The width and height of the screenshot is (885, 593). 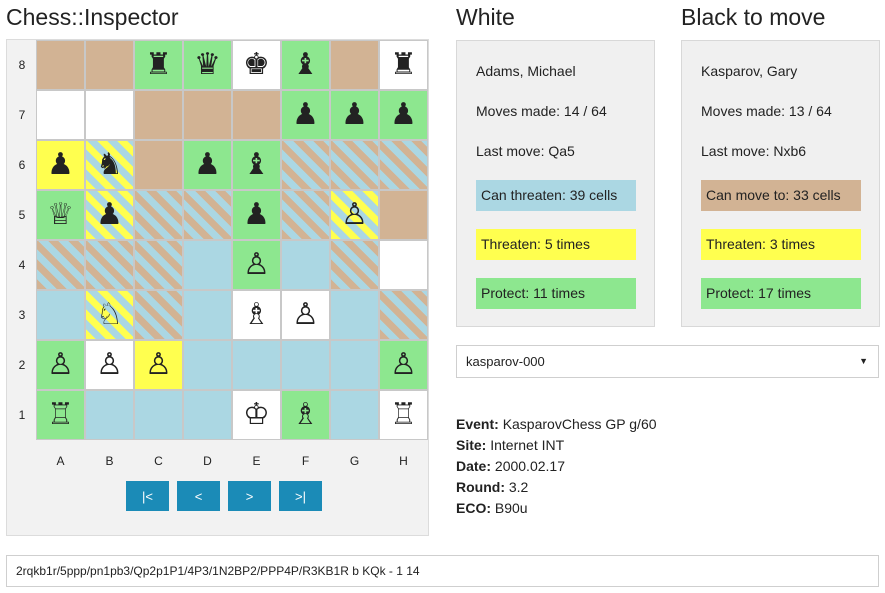 What do you see at coordinates (354, 265) in the screenshot?
I see `board-square-g4` at bounding box center [354, 265].